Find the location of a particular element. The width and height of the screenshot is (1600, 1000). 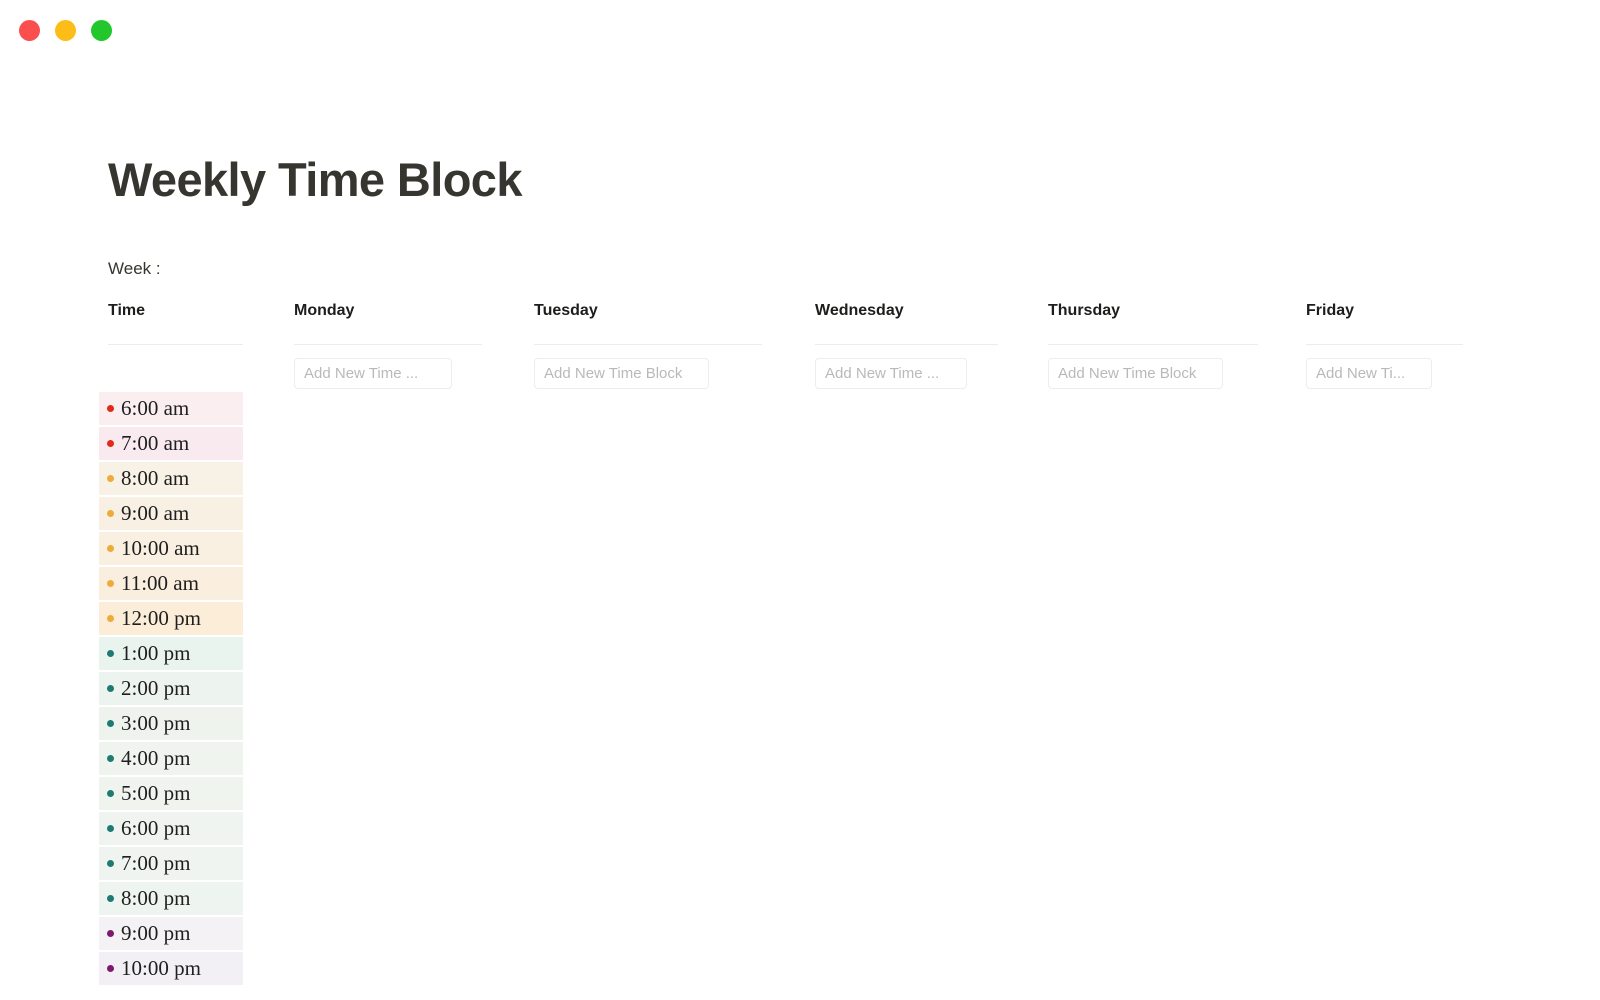

add-time-block-input-thursday is located at coordinates (1135, 373).